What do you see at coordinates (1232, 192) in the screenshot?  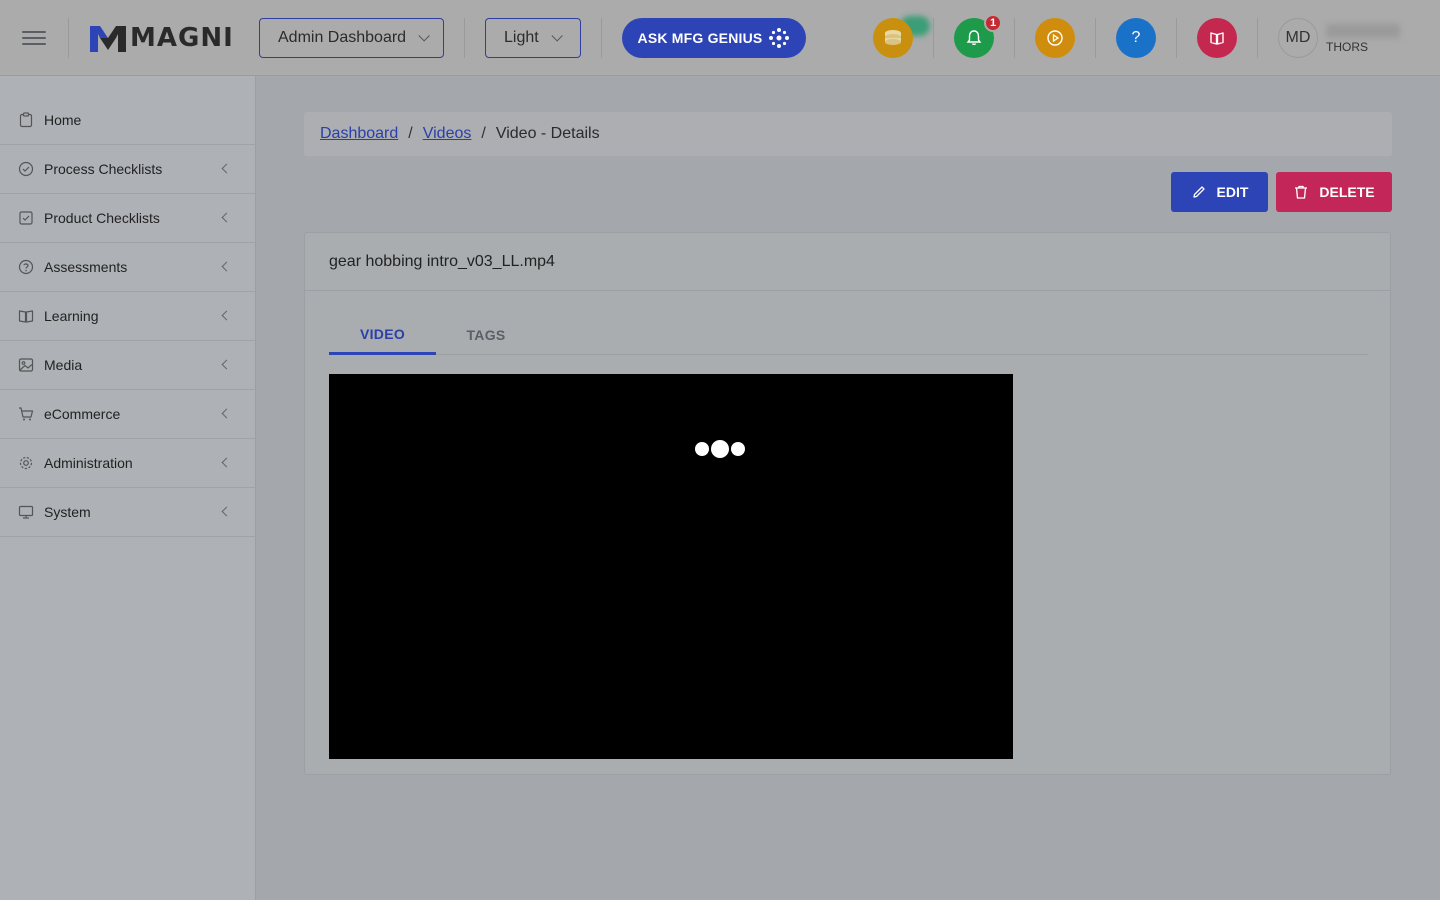 I see `edit-button-label: EDIT` at bounding box center [1232, 192].